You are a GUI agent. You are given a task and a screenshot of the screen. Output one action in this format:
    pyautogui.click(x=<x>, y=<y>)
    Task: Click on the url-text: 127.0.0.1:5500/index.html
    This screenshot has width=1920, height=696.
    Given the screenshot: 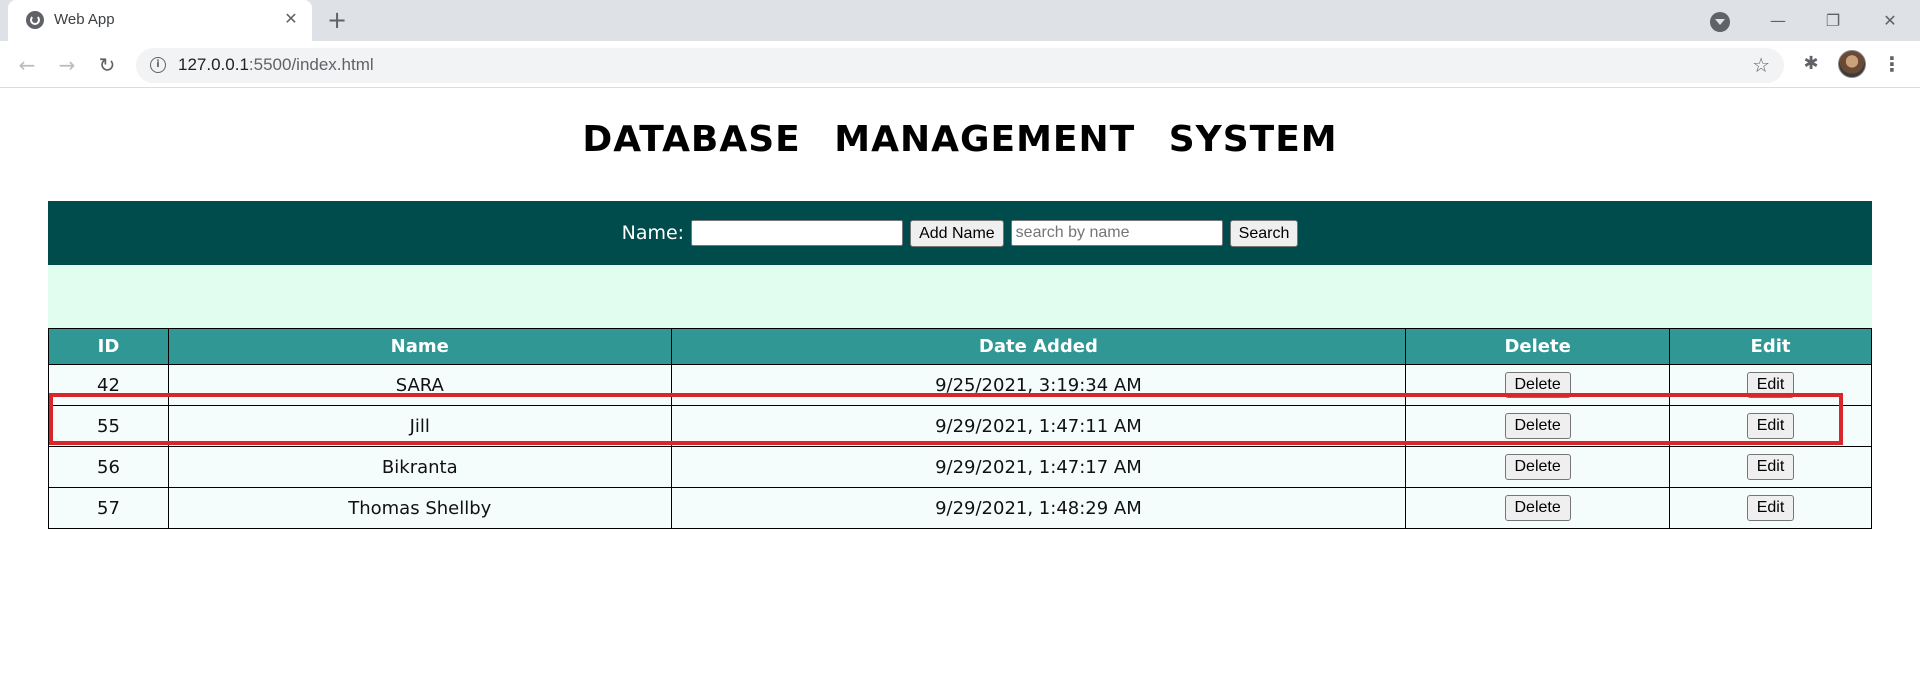 What is the action you would take?
    pyautogui.click(x=276, y=65)
    